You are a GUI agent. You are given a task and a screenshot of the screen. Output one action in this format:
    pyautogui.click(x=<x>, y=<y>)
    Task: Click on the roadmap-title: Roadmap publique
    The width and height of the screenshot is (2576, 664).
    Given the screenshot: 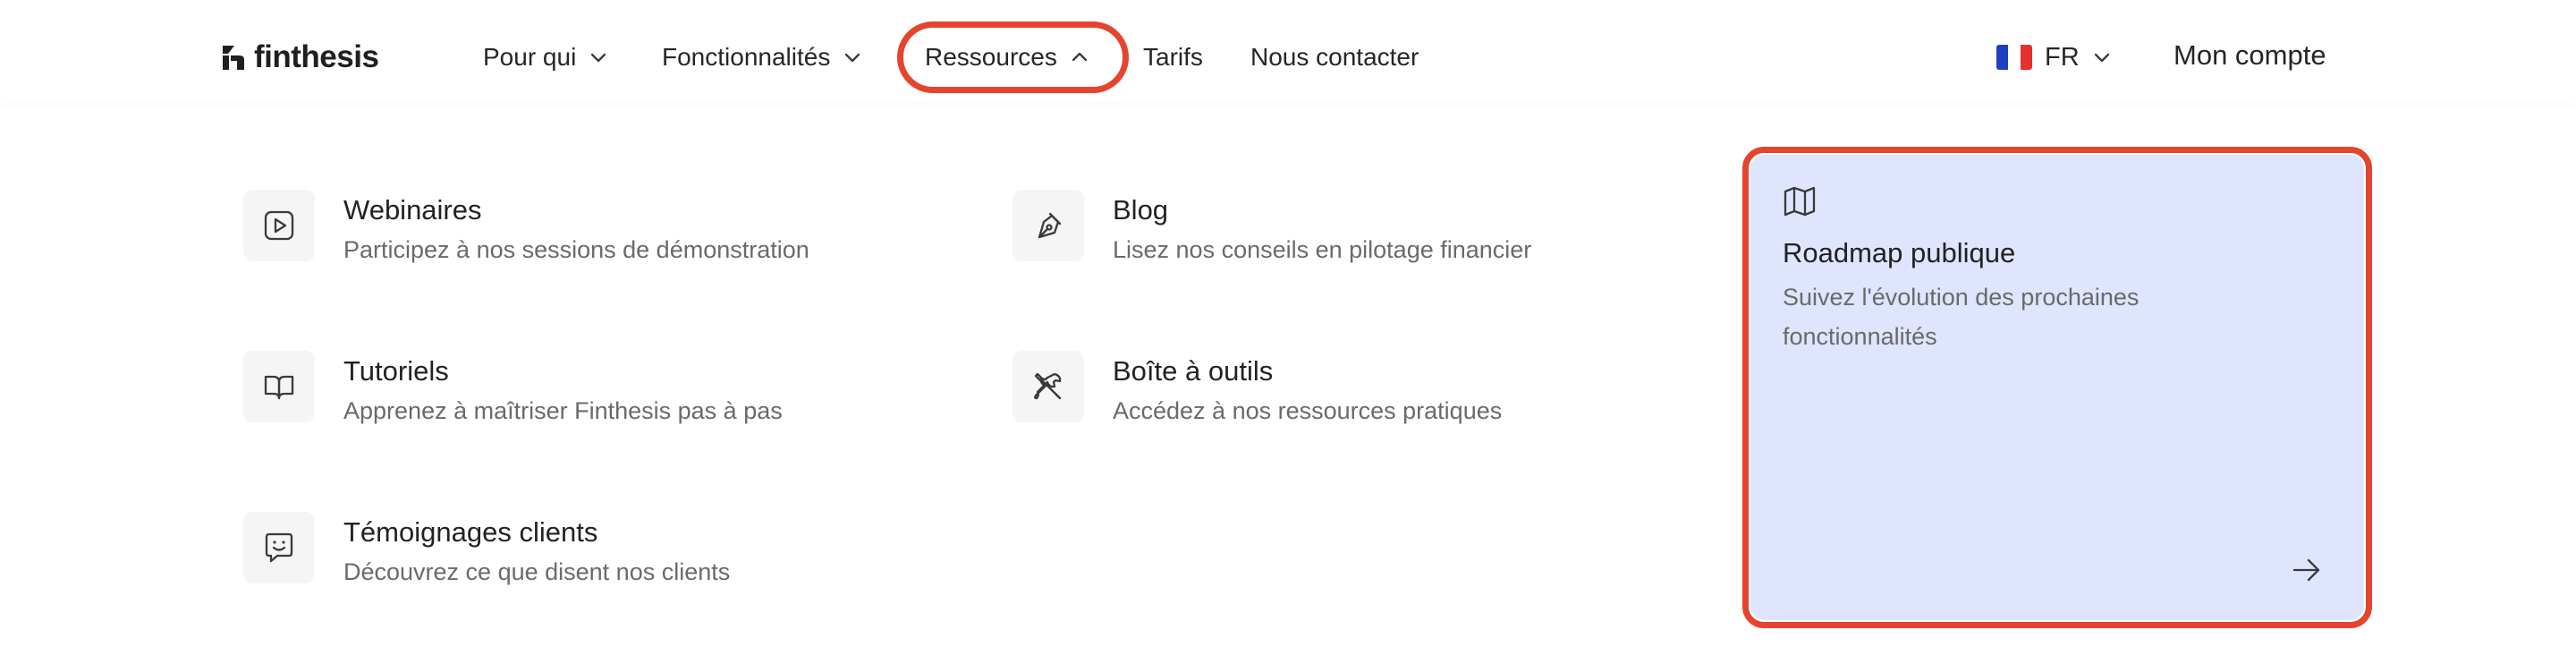 What is the action you would take?
    pyautogui.click(x=1899, y=252)
    